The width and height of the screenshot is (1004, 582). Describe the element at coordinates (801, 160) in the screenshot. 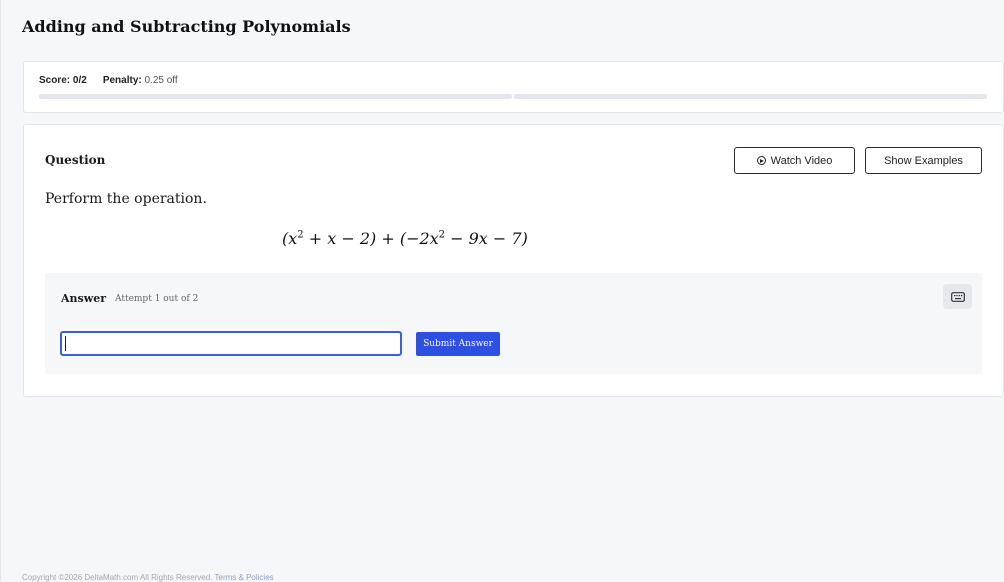

I see `watch-video-label: Watch Video` at that location.